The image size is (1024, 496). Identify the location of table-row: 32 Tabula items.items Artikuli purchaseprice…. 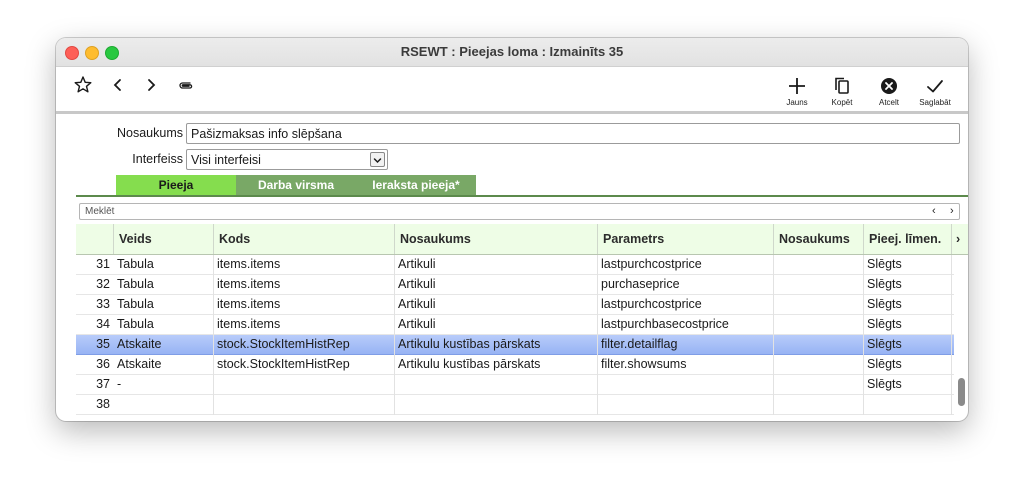
(515, 285).